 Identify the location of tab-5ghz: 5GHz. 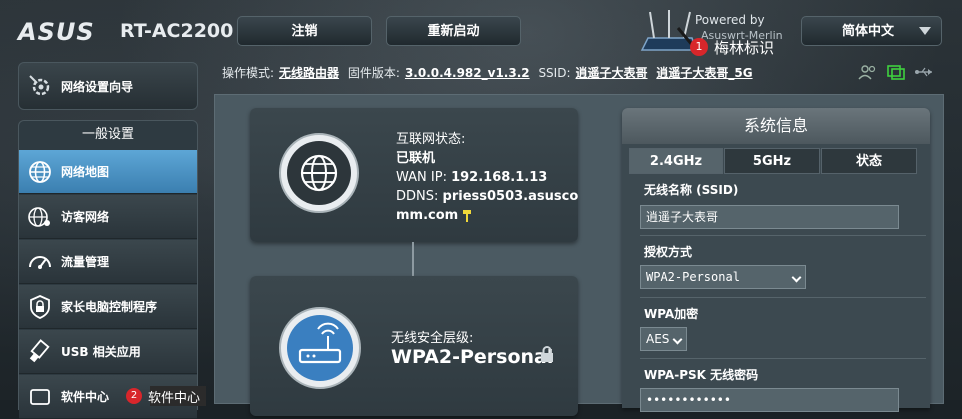
(772, 161).